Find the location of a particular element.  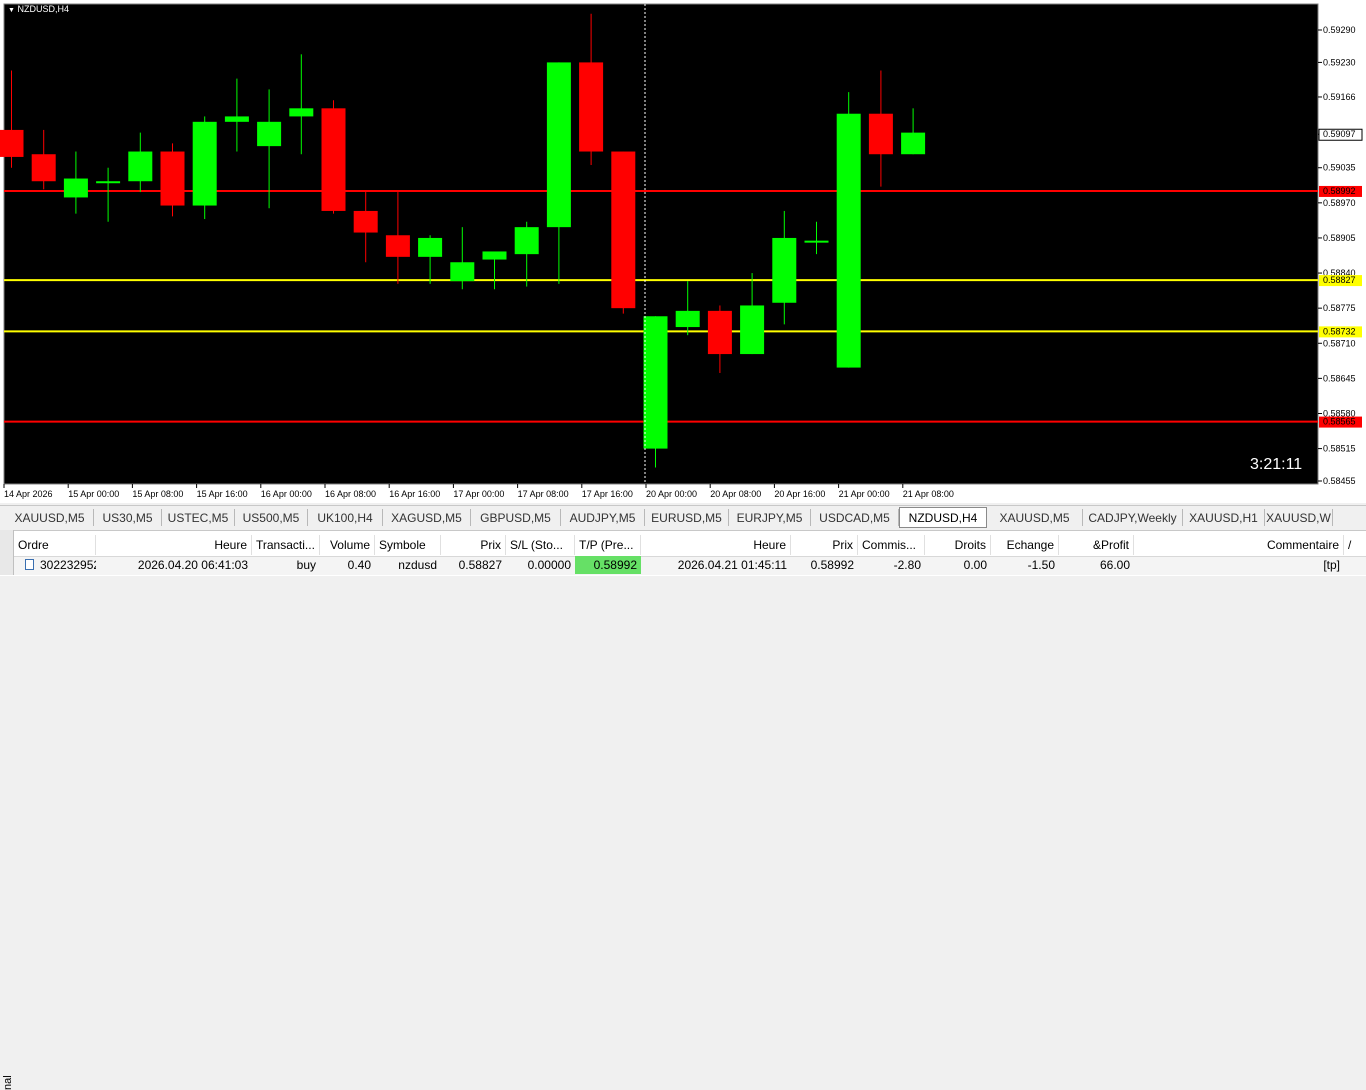

order-cell: 2026.04.21 01:45:11 is located at coordinates (732, 565).